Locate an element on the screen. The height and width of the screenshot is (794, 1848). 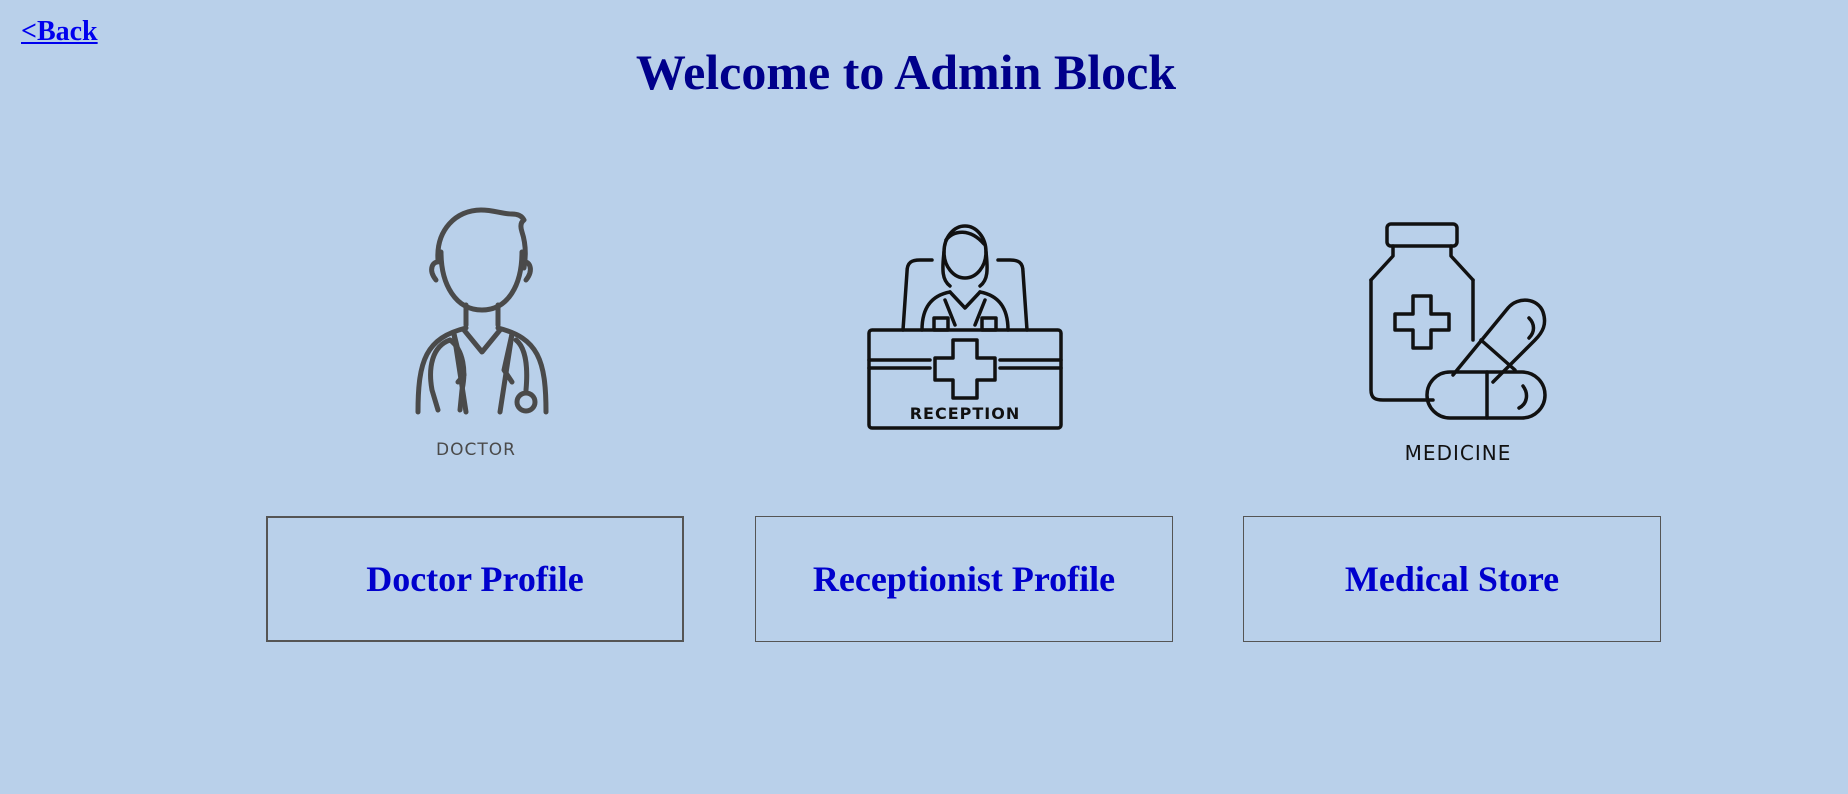
doctor-icon: DOCTOR is located at coordinates (482, 333).